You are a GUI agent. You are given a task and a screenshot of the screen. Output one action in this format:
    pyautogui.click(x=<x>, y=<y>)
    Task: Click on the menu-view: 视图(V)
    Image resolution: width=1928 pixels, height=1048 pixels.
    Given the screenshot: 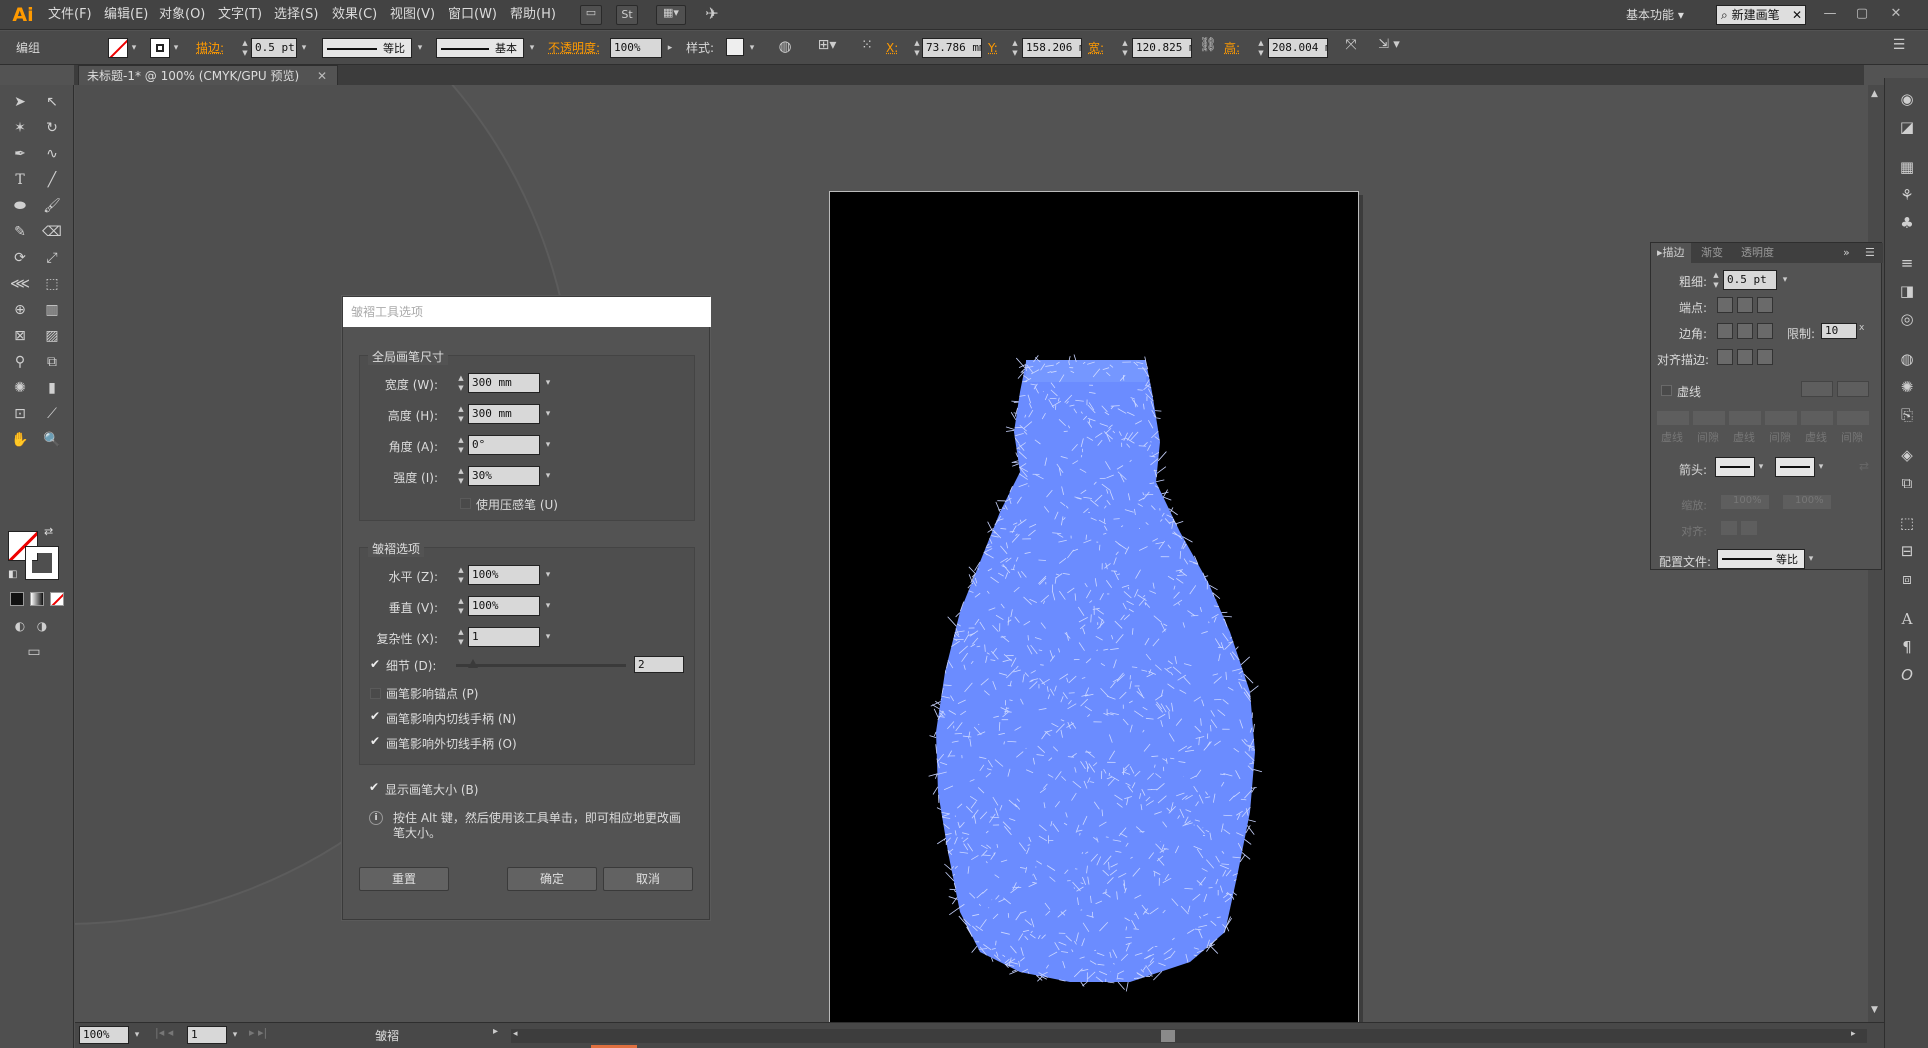 What is the action you would take?
    pyautogui.click(x=412, y=15)
    